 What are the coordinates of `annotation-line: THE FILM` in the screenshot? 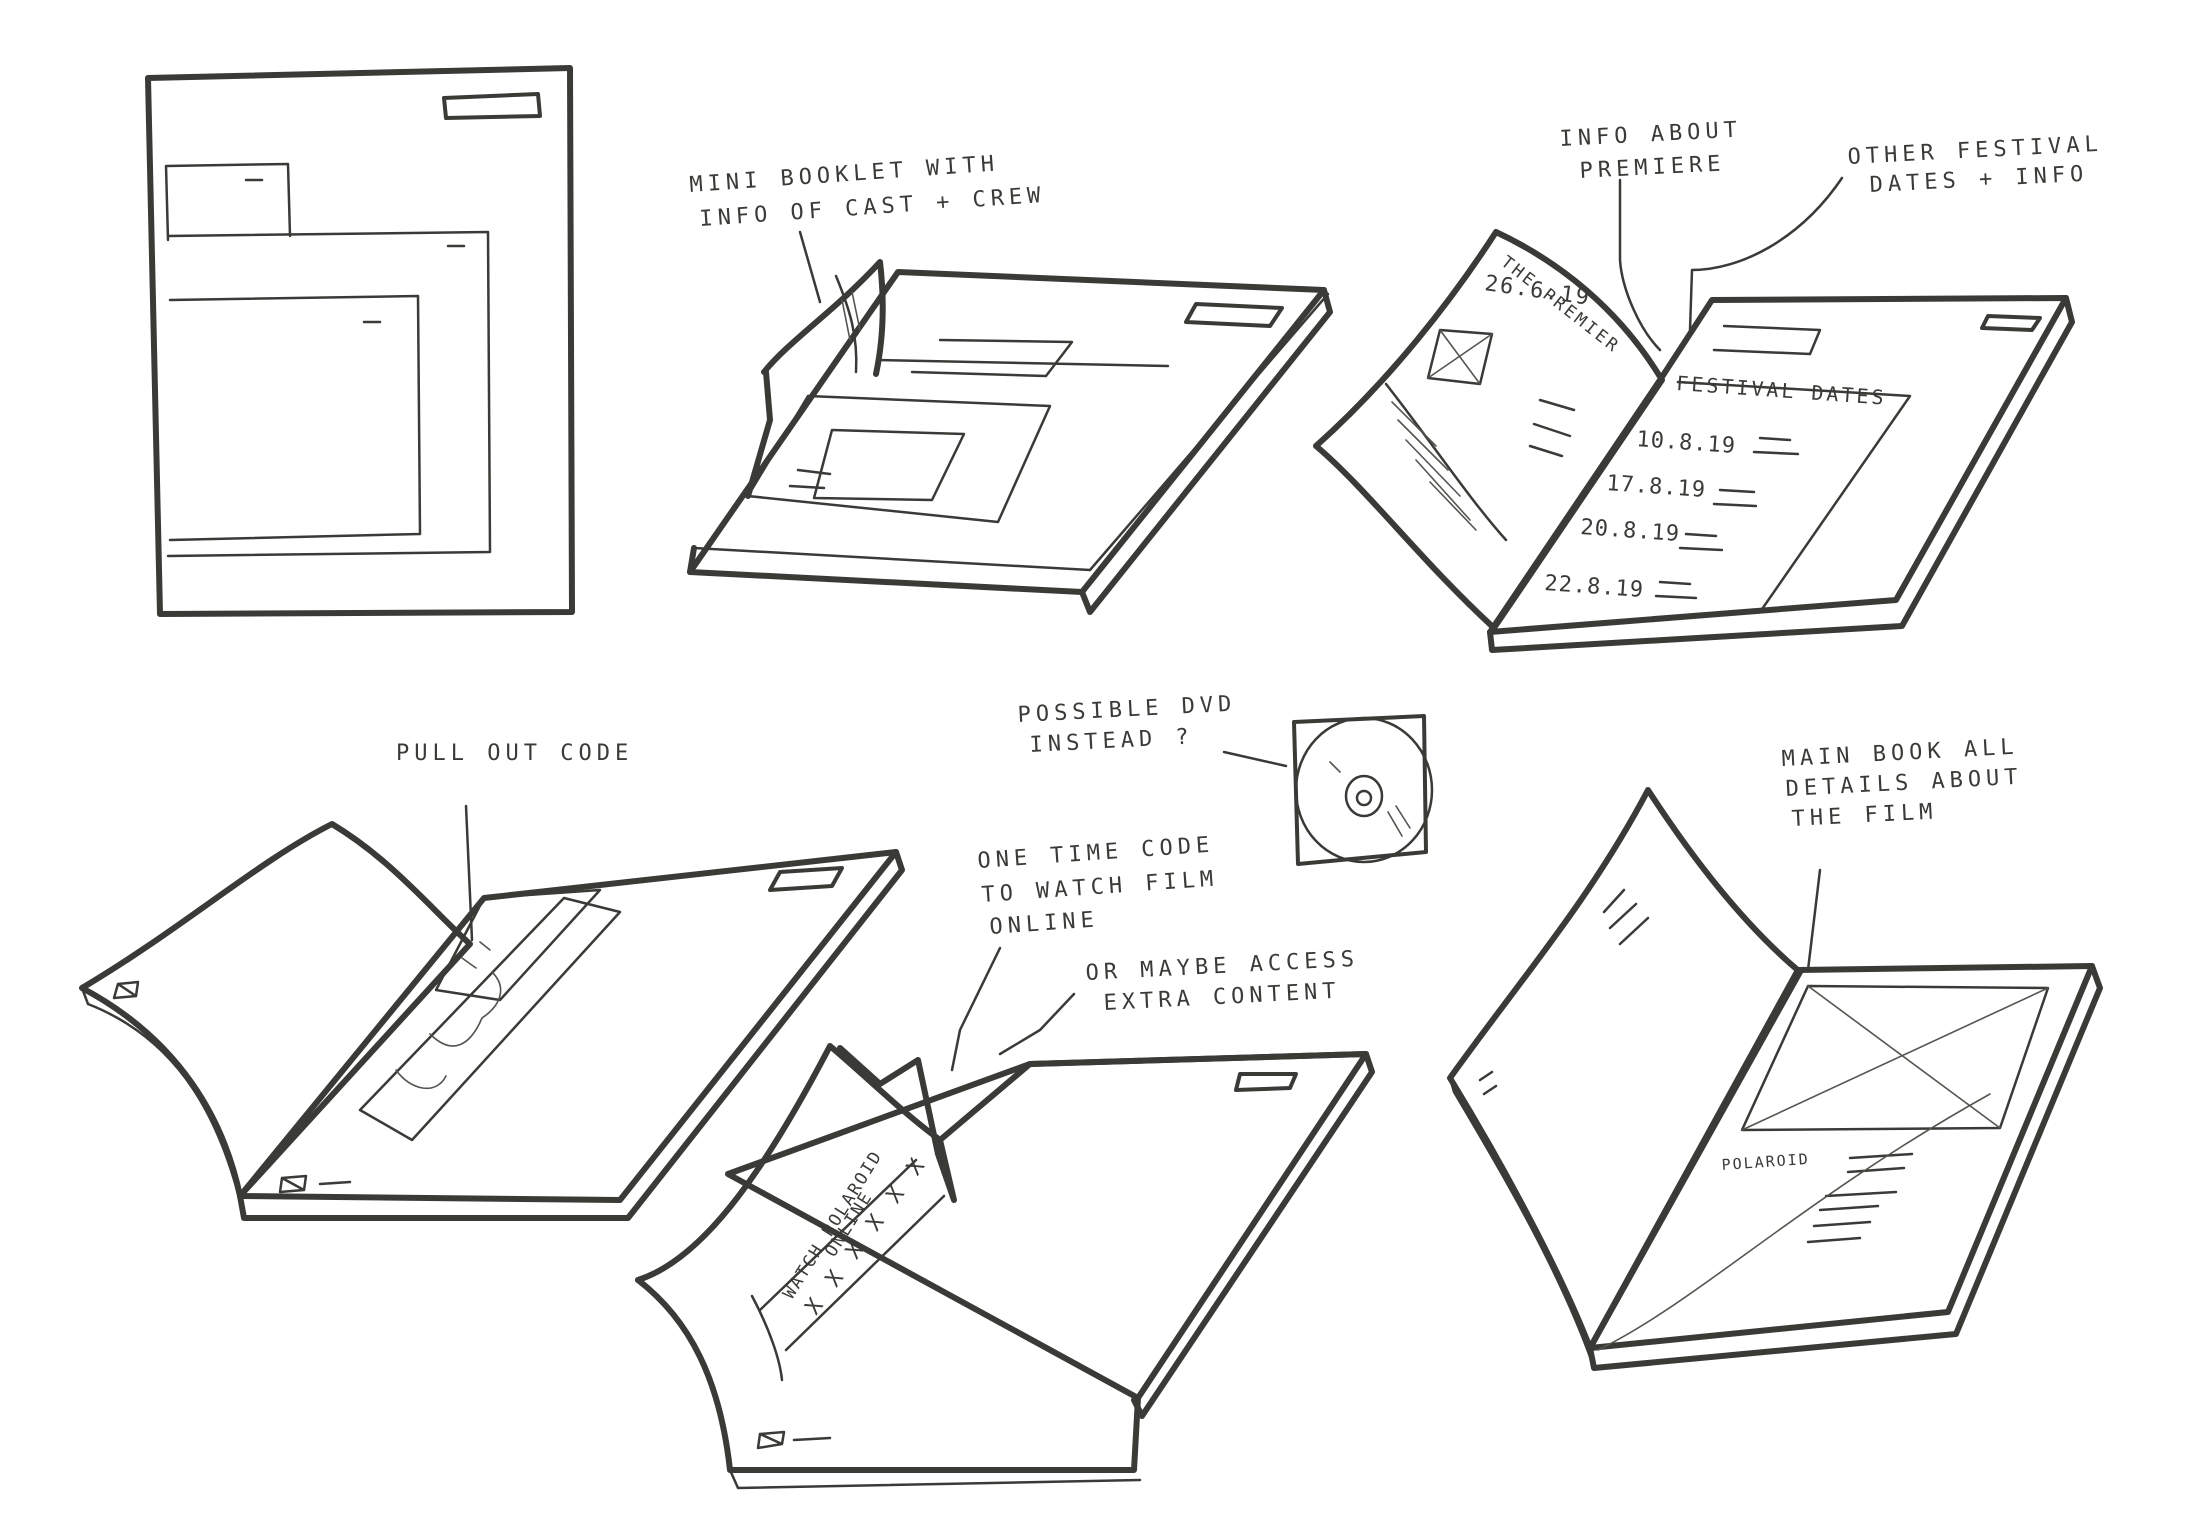 It's located at (1864, 815).